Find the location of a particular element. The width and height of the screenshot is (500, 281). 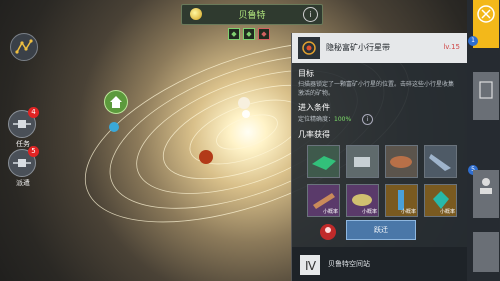

commander-icon is located at coordinates (328, 232).